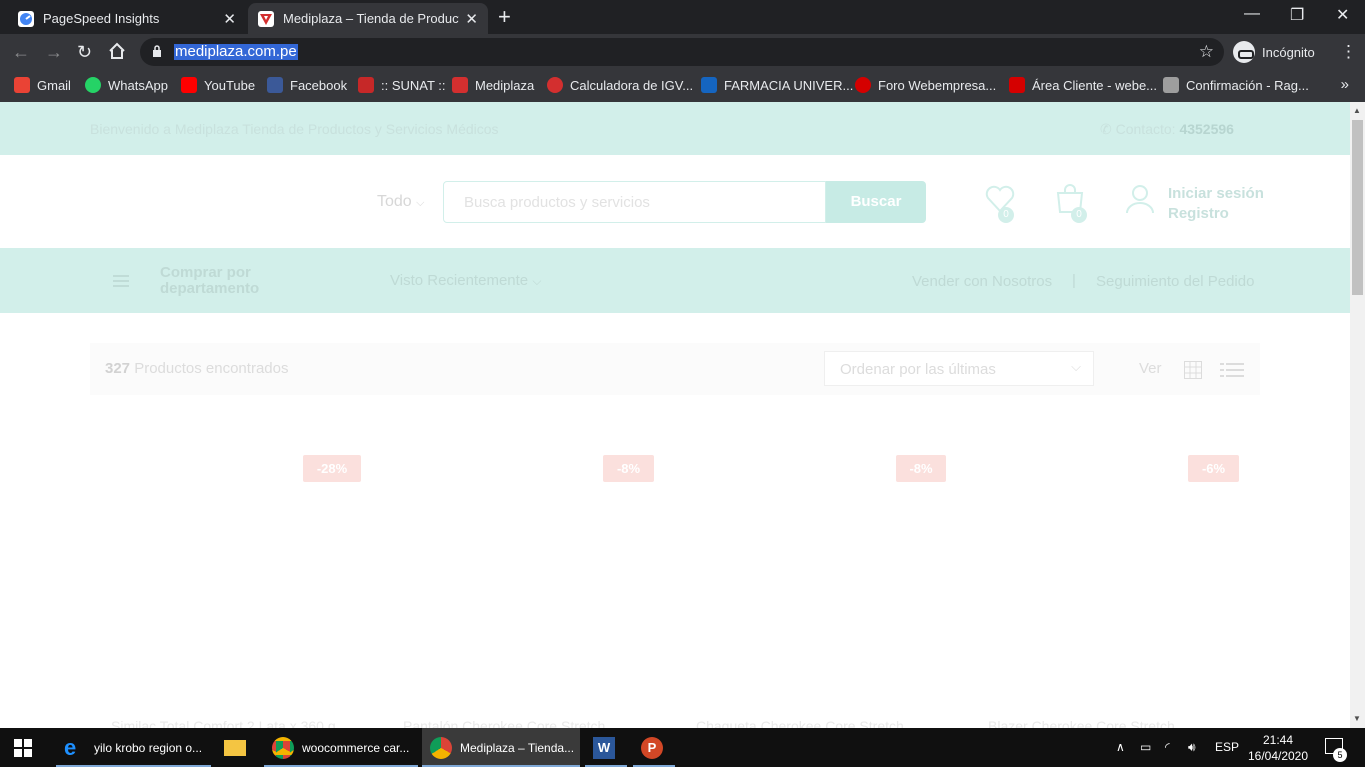 The image size is (1365, 767). What do you see at coordinates (876, 202) in the screenshot?
I see `search-button: Buscar` at bounding box center [876, 202].